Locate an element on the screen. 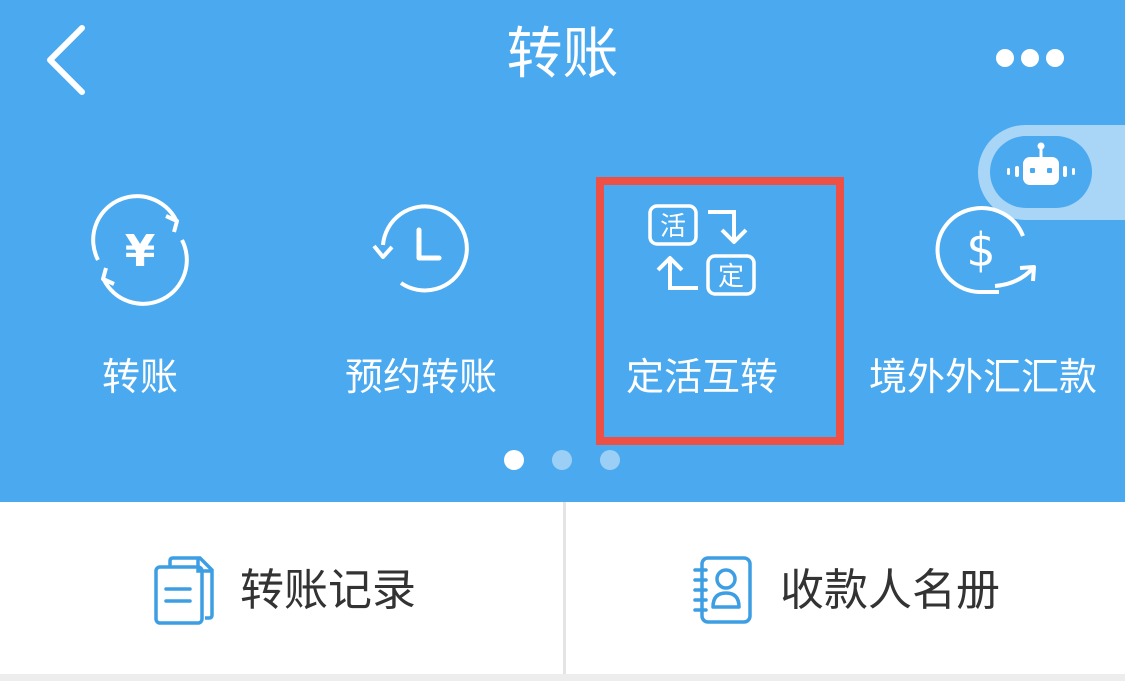 The image size is (1125, 681). payee-book-label: 收款人名册 is located at coordinates (890, 590).